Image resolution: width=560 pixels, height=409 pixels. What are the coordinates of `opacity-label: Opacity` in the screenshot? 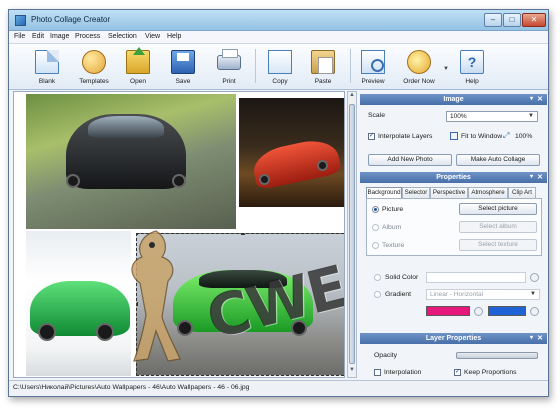 It's located at (386, 355).